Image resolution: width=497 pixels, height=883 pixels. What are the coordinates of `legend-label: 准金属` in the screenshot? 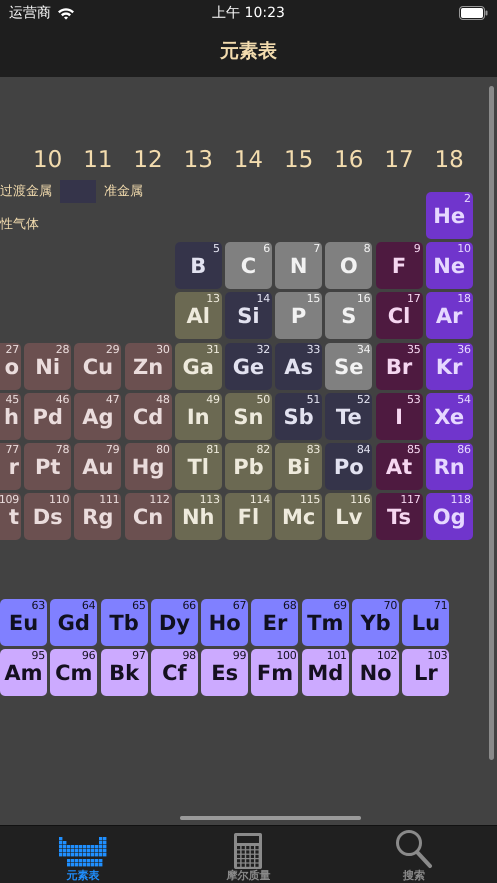 It's located at (123, 191).